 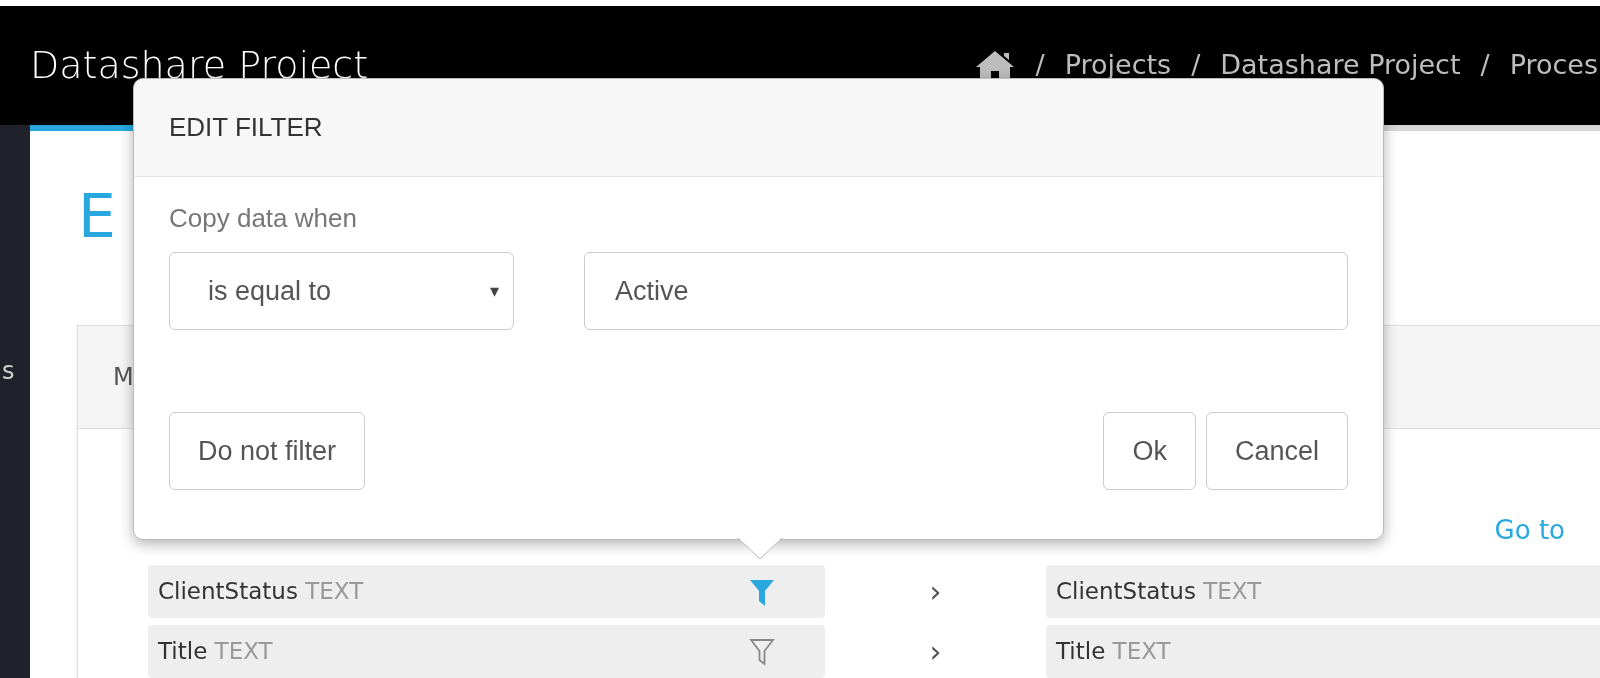 I want to click on value-field: Active, so click(x=966, y=291).